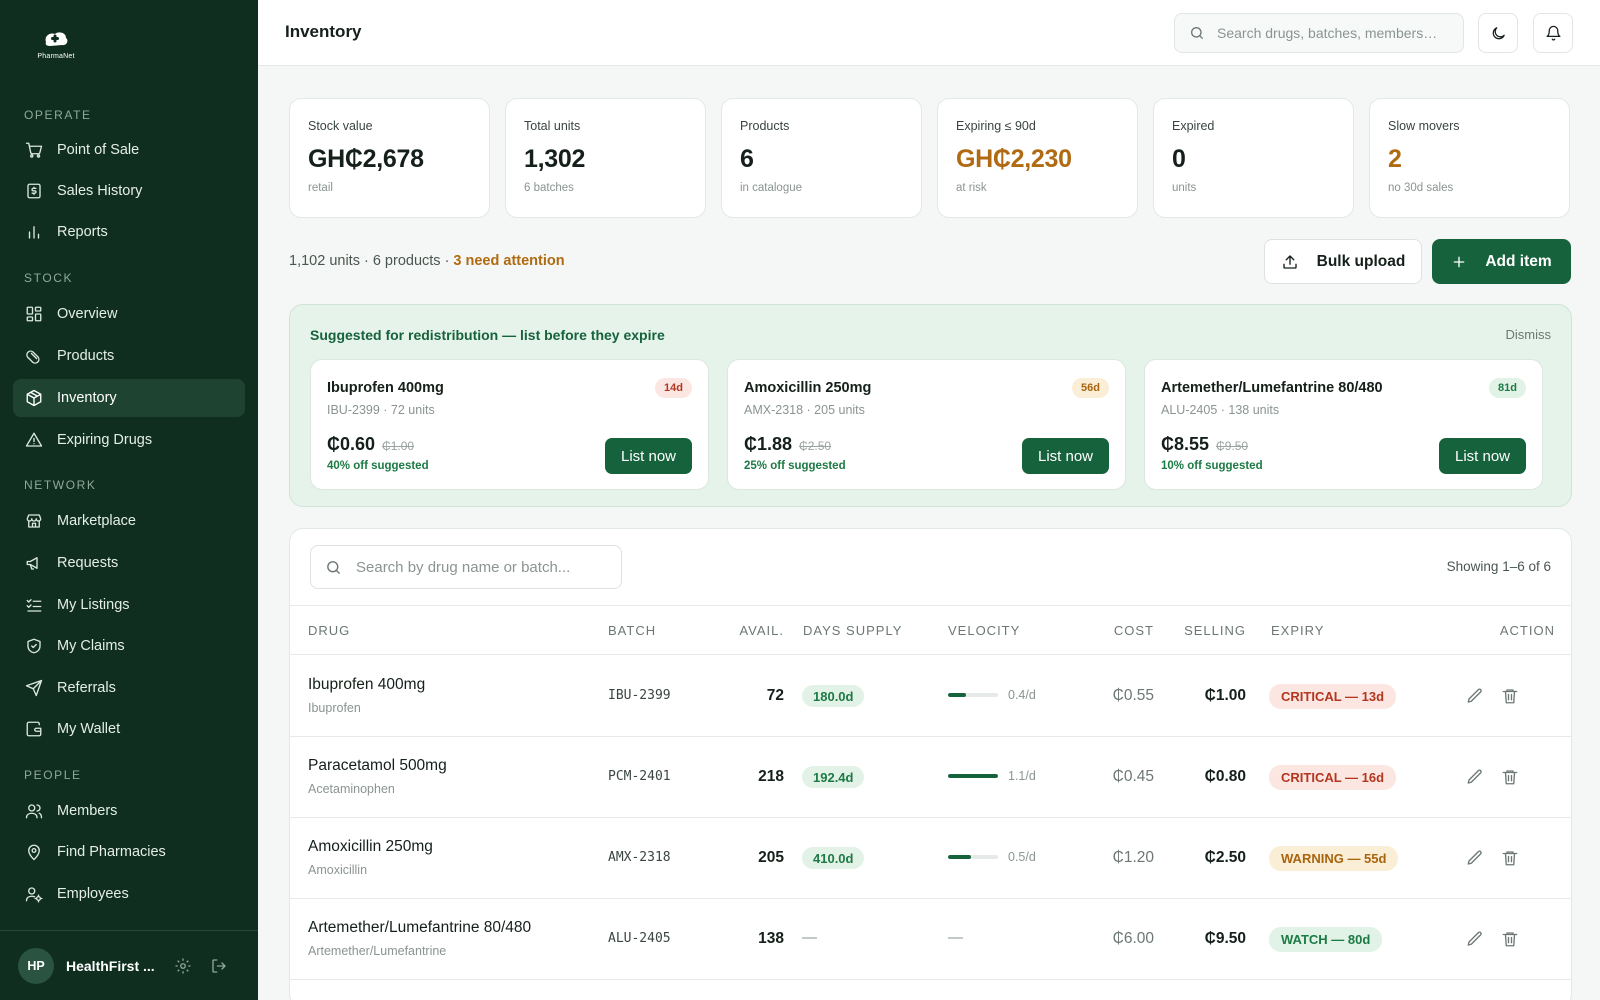  I want to click on checklist-icon, so click(34, 605).